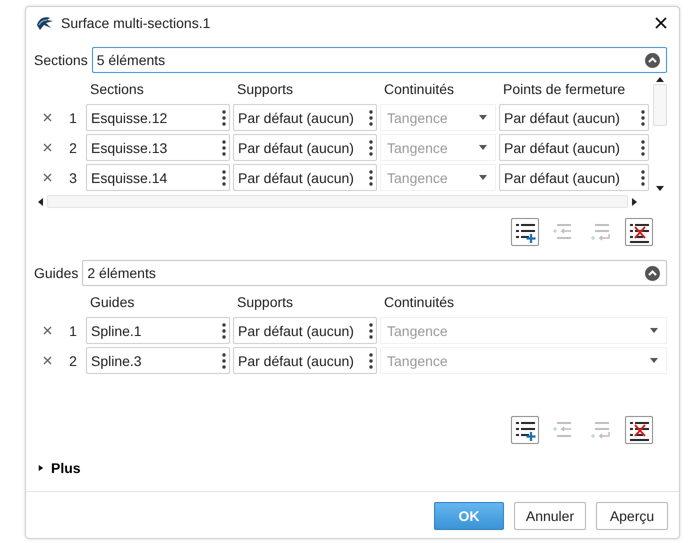 The image size is (692, 543). What do you see at coordinates (158, 177) in the screenshot?
I see `table-cell: Esquisse.14` at bounding box center [158, 177].